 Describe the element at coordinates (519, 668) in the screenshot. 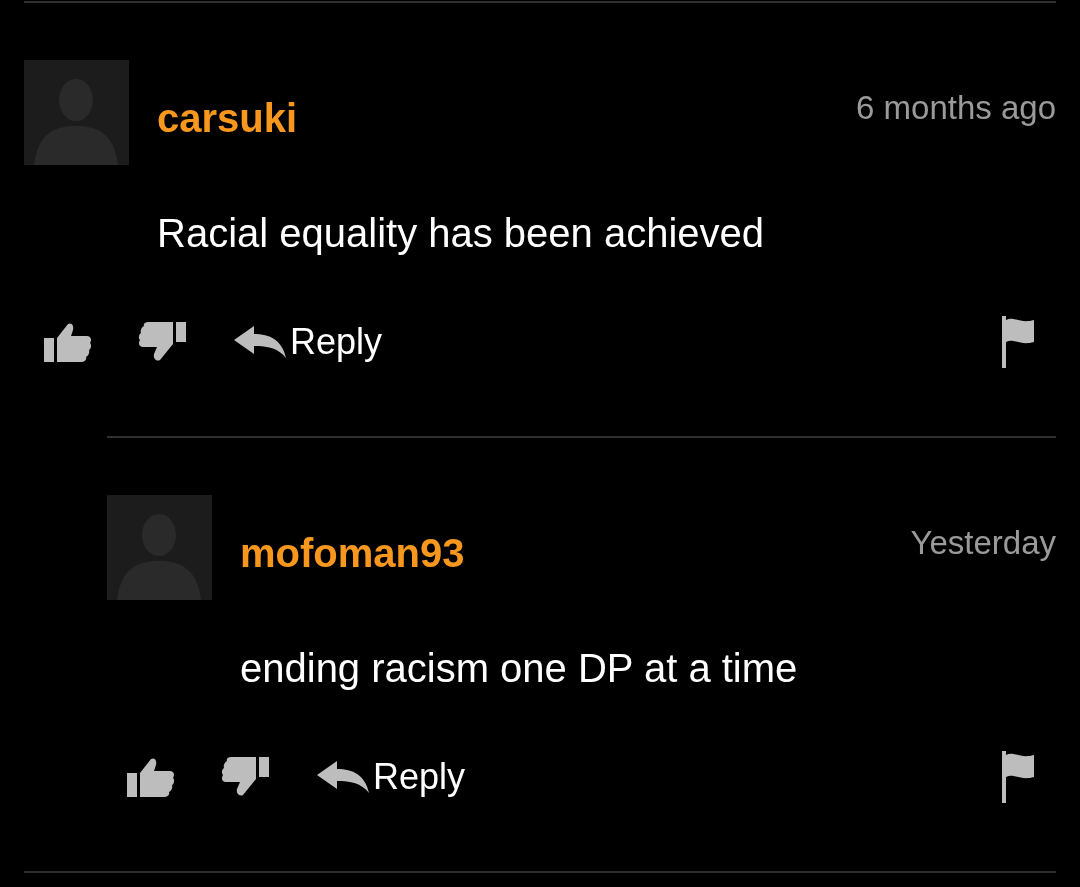

I see `comment-text: ending racism one DP at a time` at that location.